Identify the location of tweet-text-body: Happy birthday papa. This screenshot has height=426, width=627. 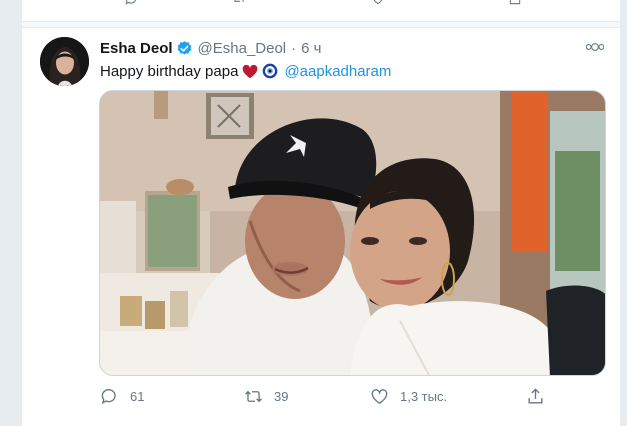
(169, 71).